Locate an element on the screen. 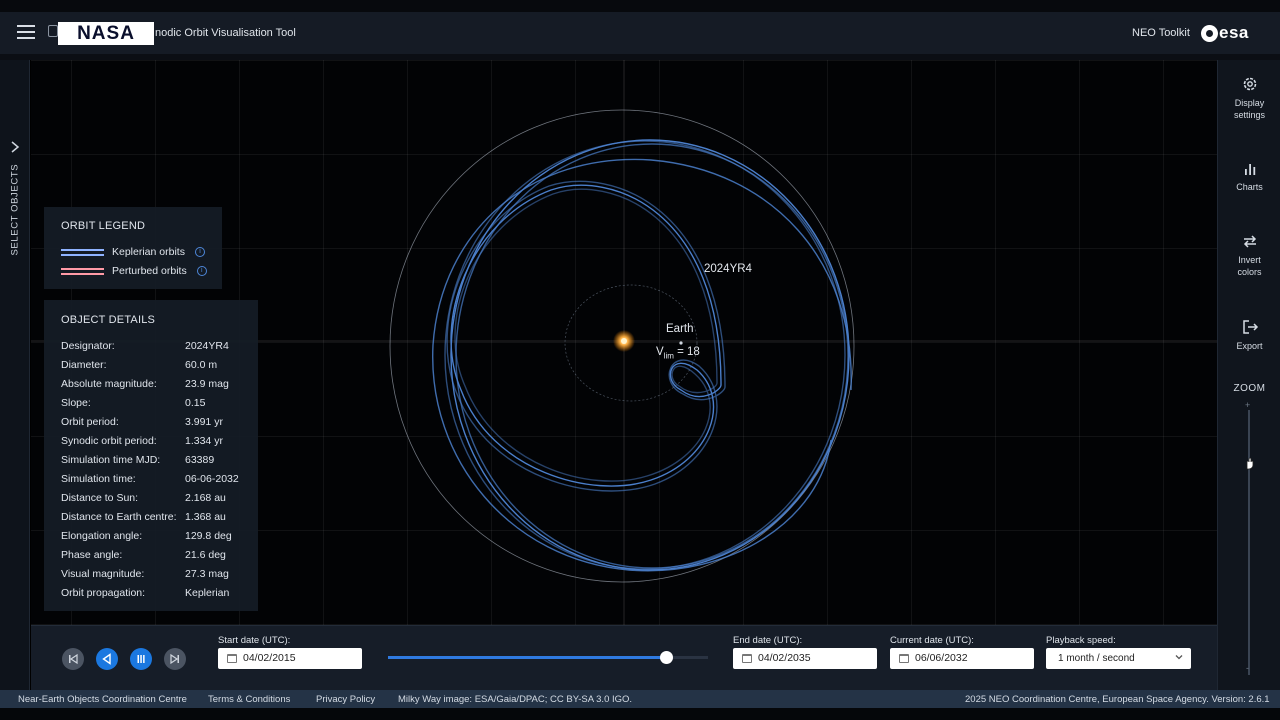 Image resolution: width=1280 pixels, height=720 pixels. bottom-strip is located at coordinates (640, 714).